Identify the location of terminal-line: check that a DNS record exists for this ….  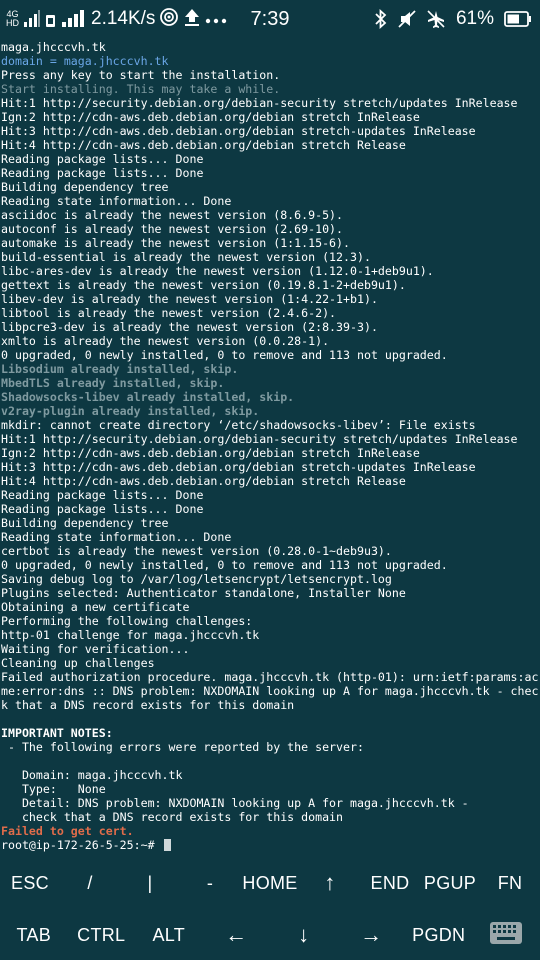
(172, 817).